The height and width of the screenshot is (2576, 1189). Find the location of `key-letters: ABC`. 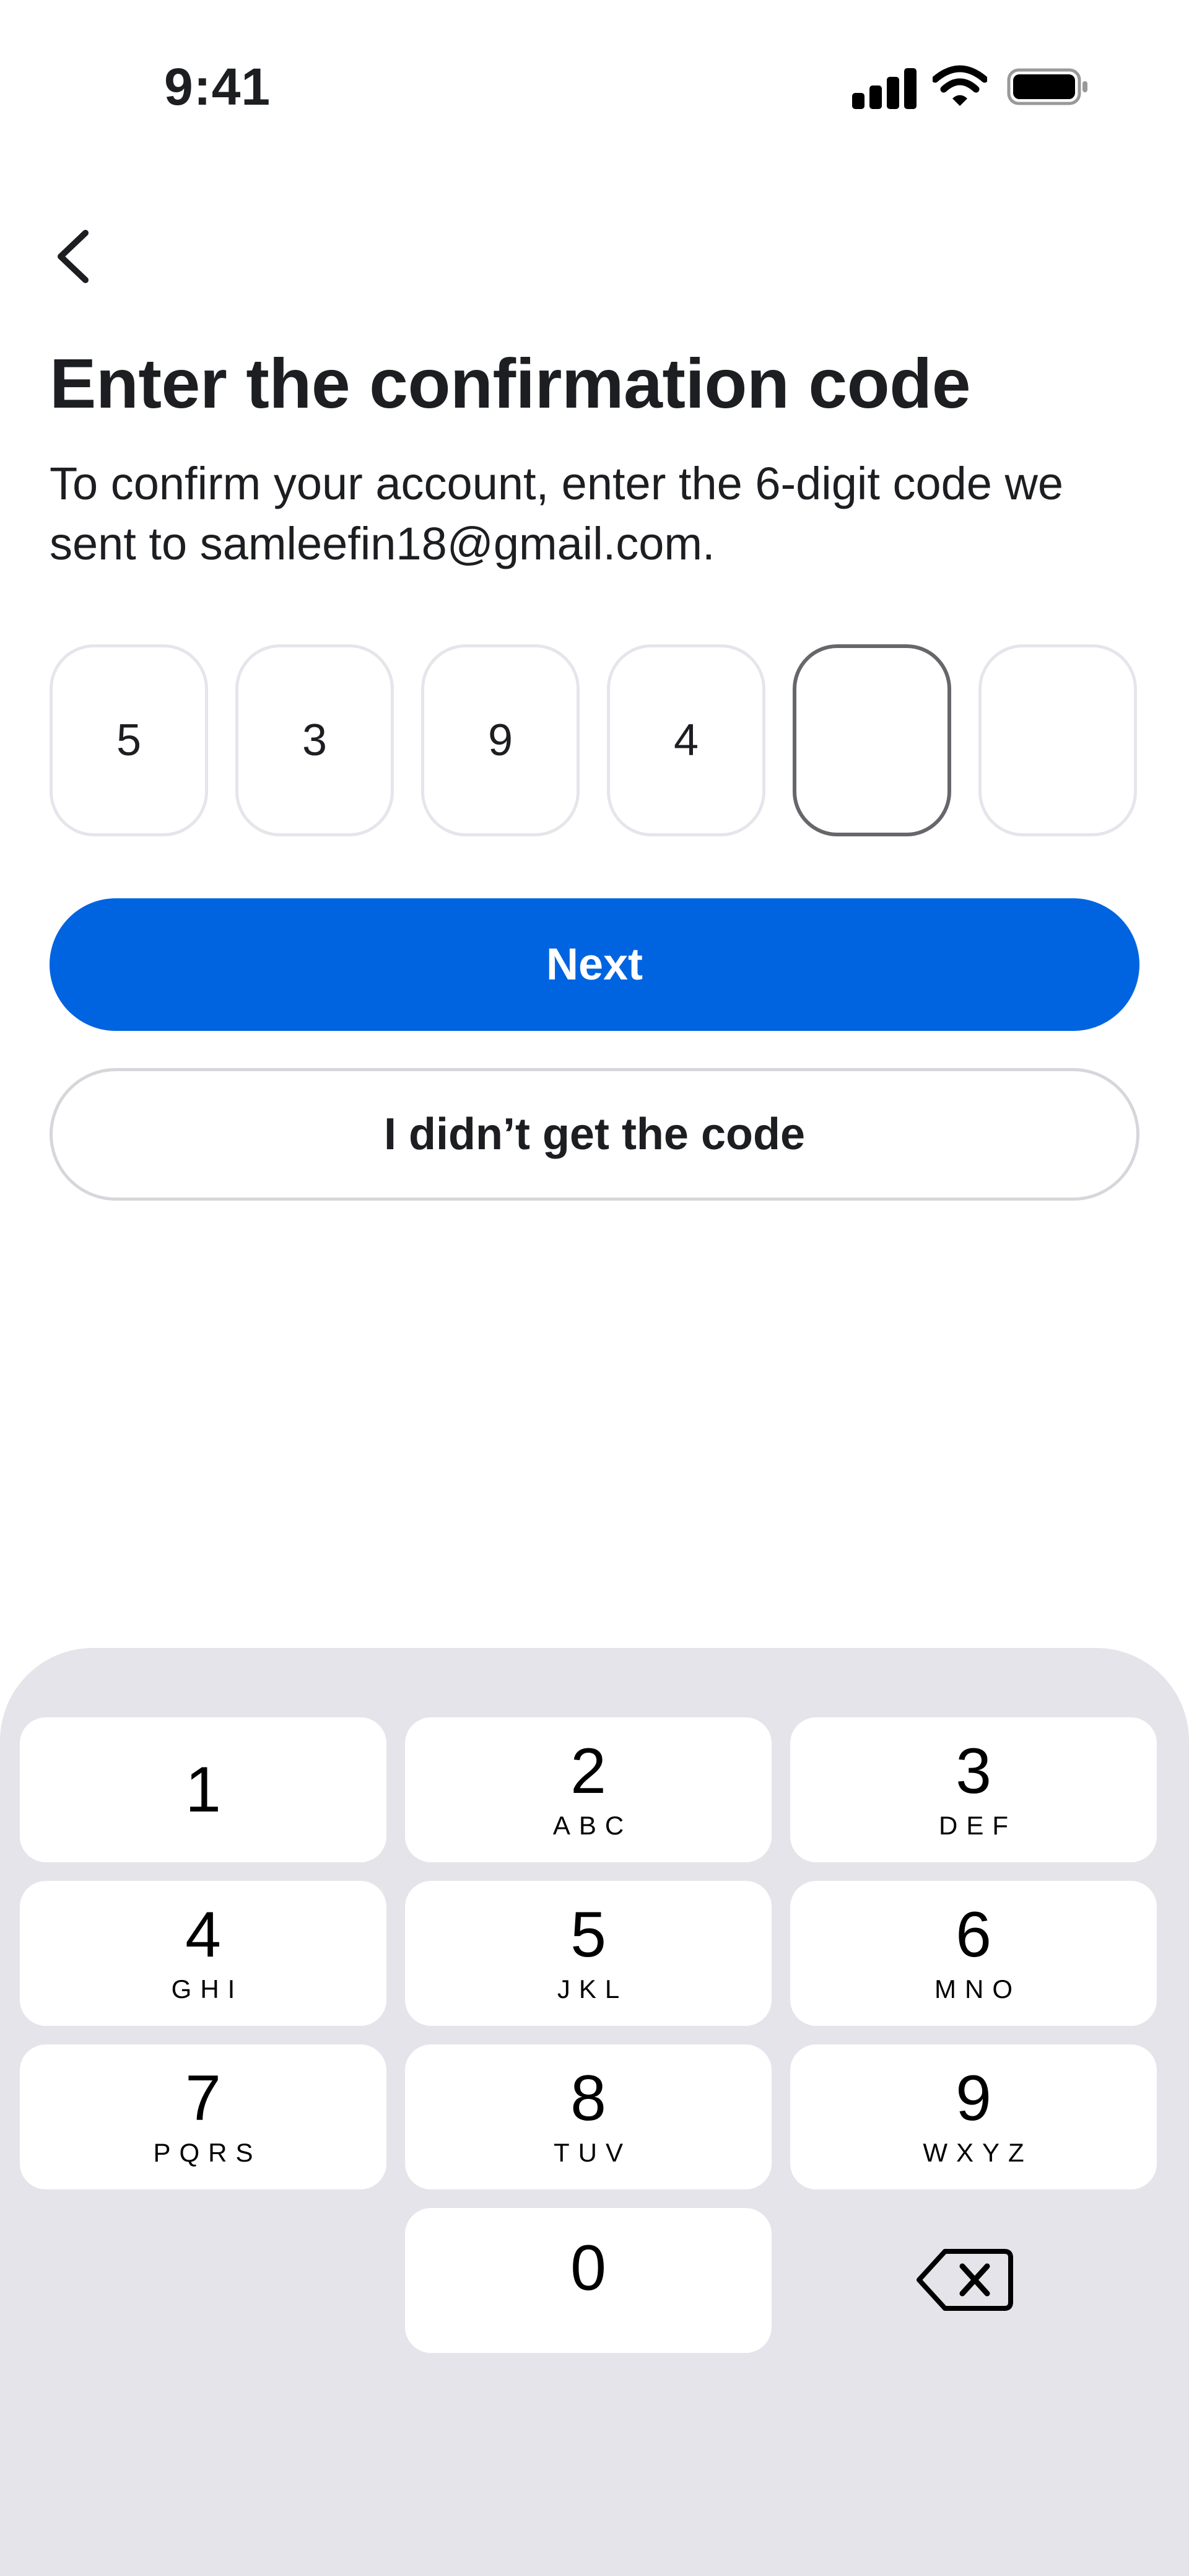

key-letters: ABC is located at coordinates (592, 1825).